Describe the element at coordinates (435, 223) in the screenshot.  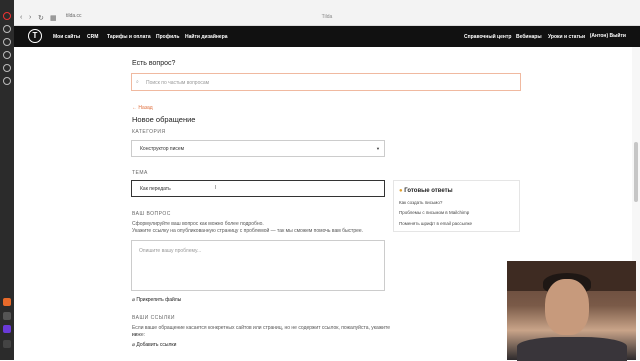
I see `ready-answer-item: Поменять шрифт в email рассылке` at that location.